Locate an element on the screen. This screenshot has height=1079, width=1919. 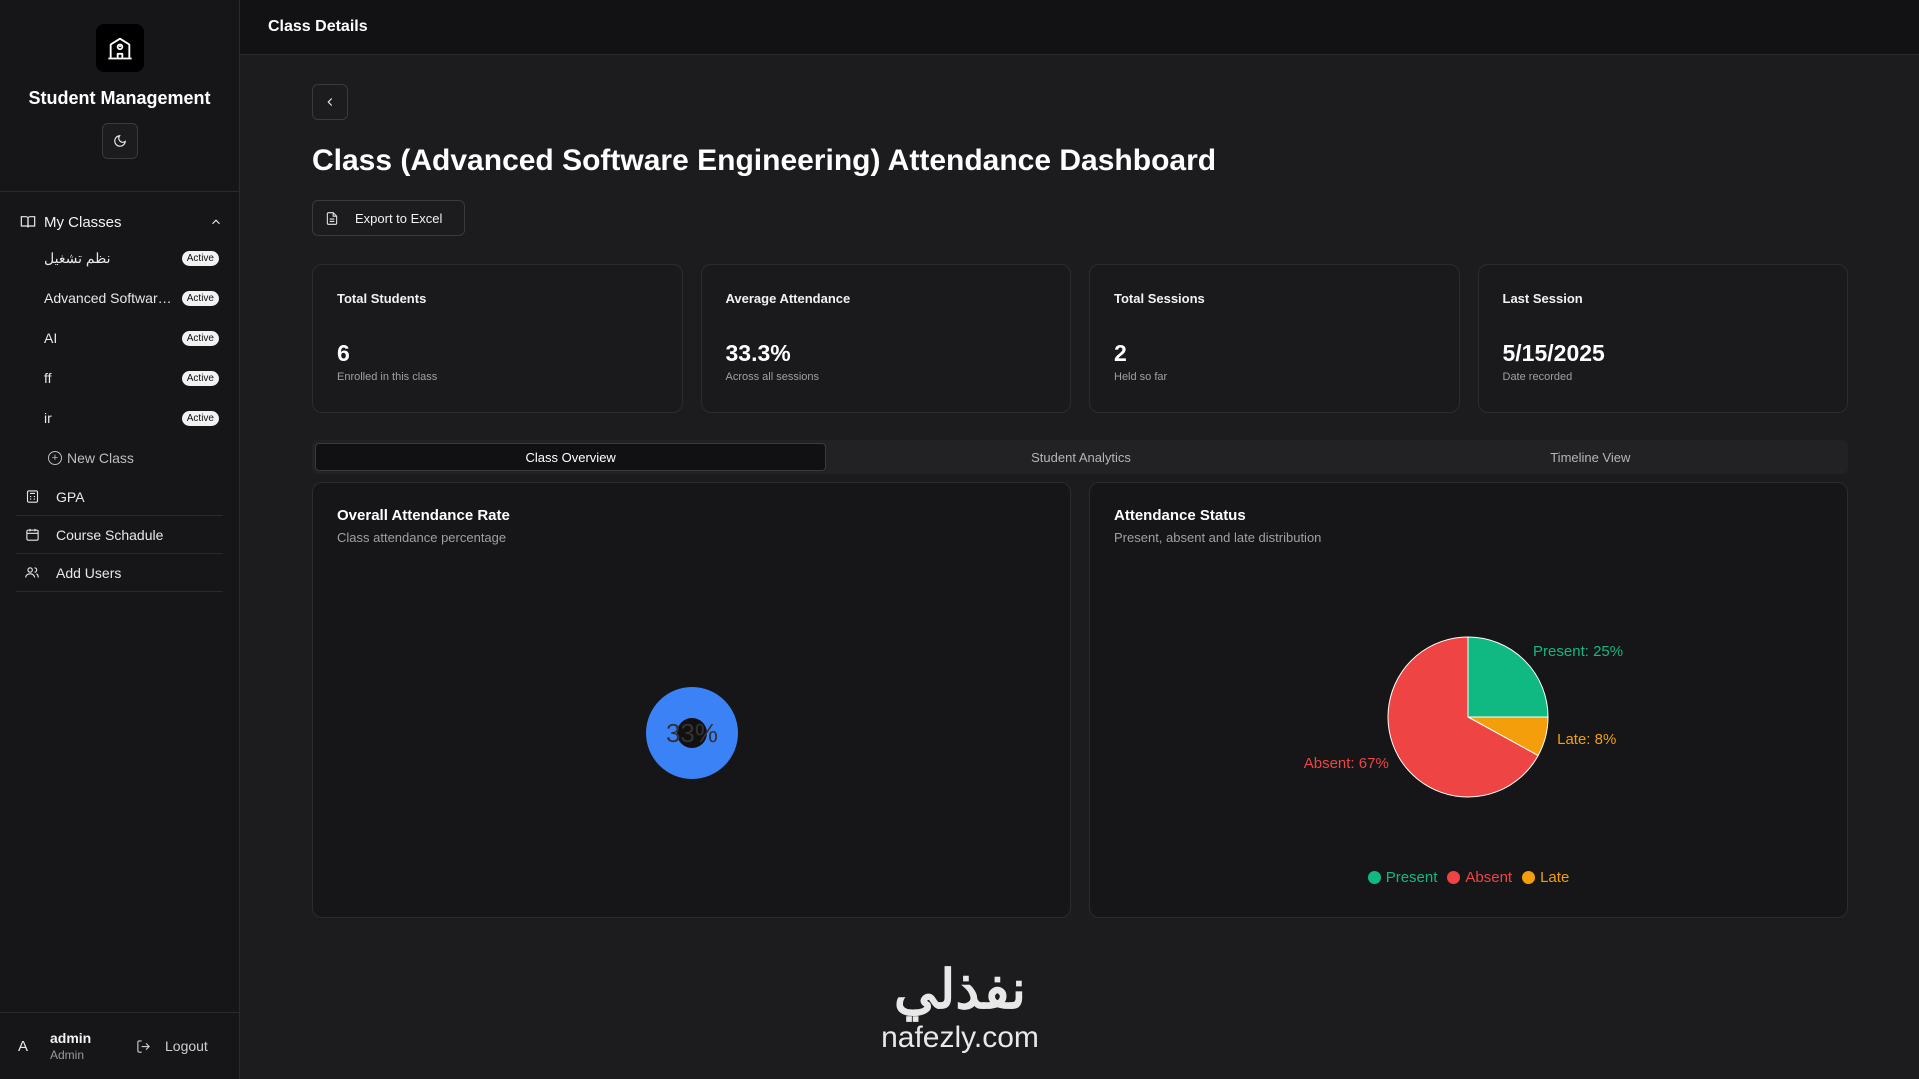
stat-label: Total Sessions is located at coordinates (1159, 298).